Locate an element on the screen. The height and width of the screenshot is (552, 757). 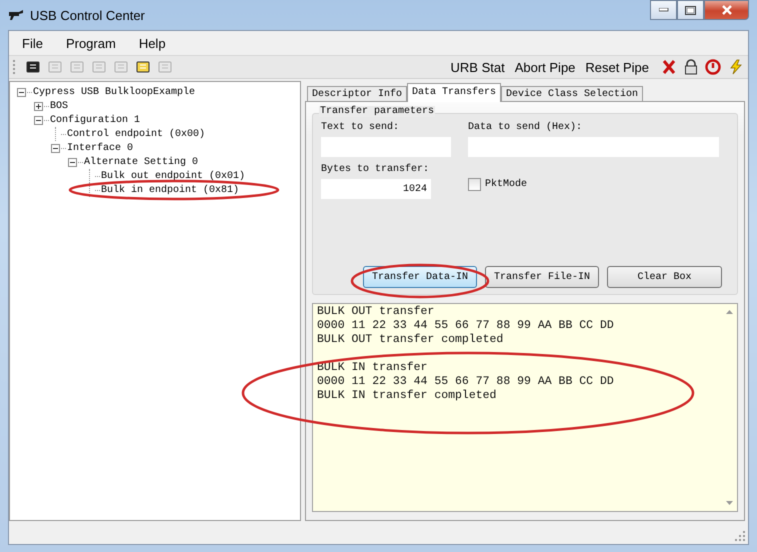
action-button: Transfer Data-IN is located at coordinates (420, 277).